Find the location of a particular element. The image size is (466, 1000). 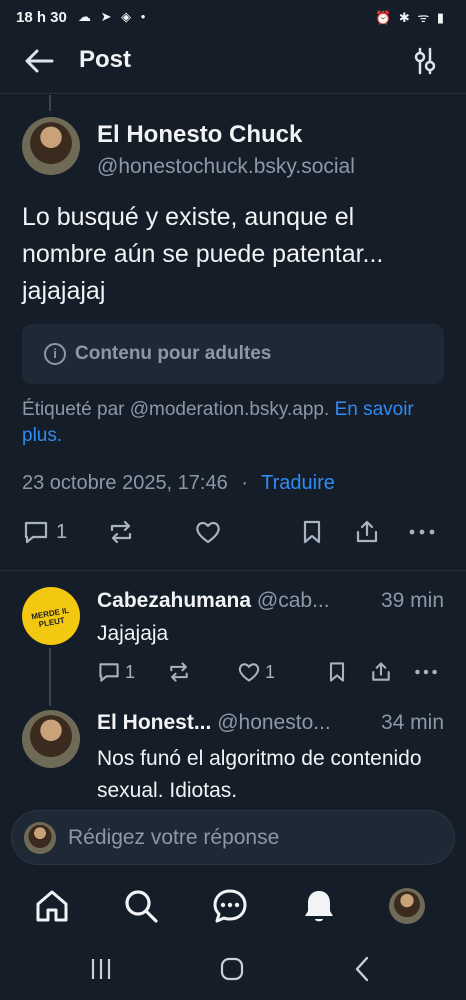

system-back-button is located at coordinates (363, 969).